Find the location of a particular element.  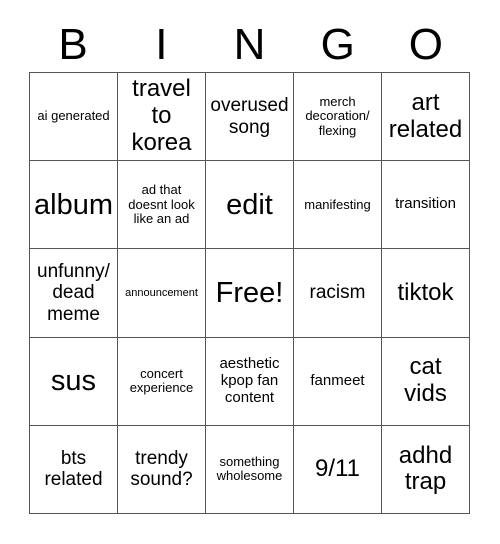

bingo-cell: art related is located at coordinates (426, 117).